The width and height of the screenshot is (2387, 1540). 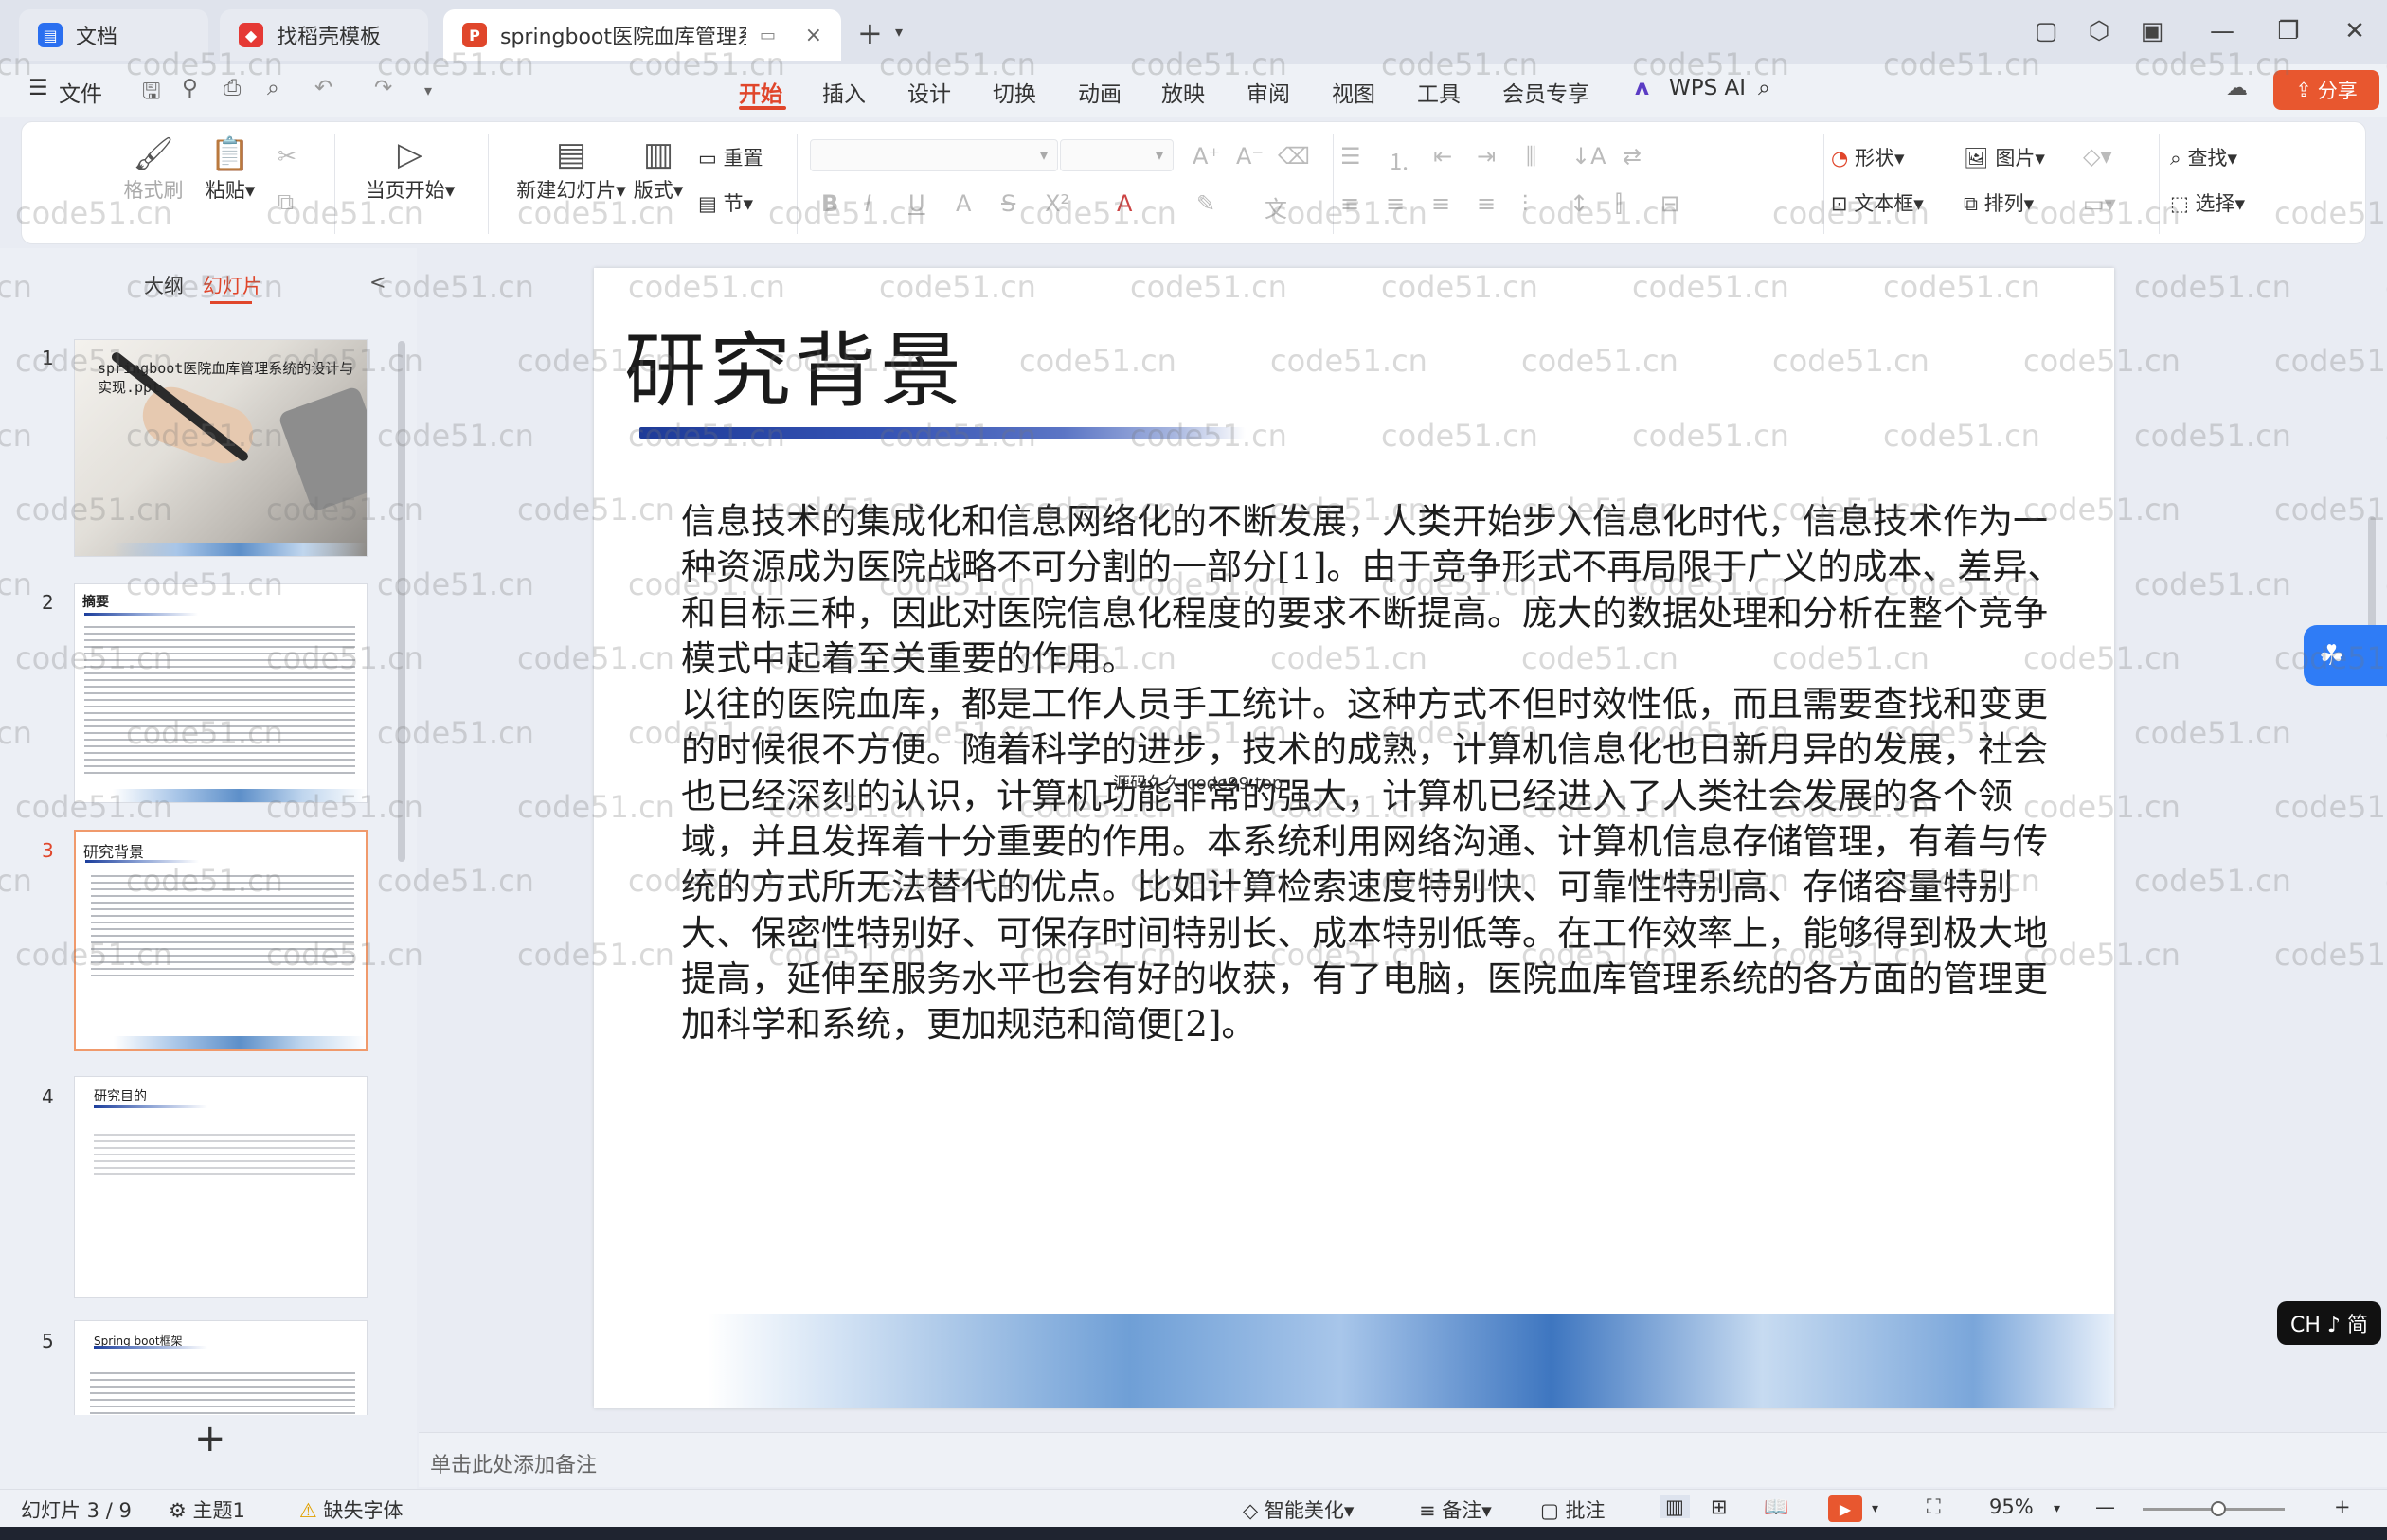 What do you see at coordinates (1206, 156) in the screenshot?
I see `increase-font-icon: A⁺` at bounding box center [1206, 156].